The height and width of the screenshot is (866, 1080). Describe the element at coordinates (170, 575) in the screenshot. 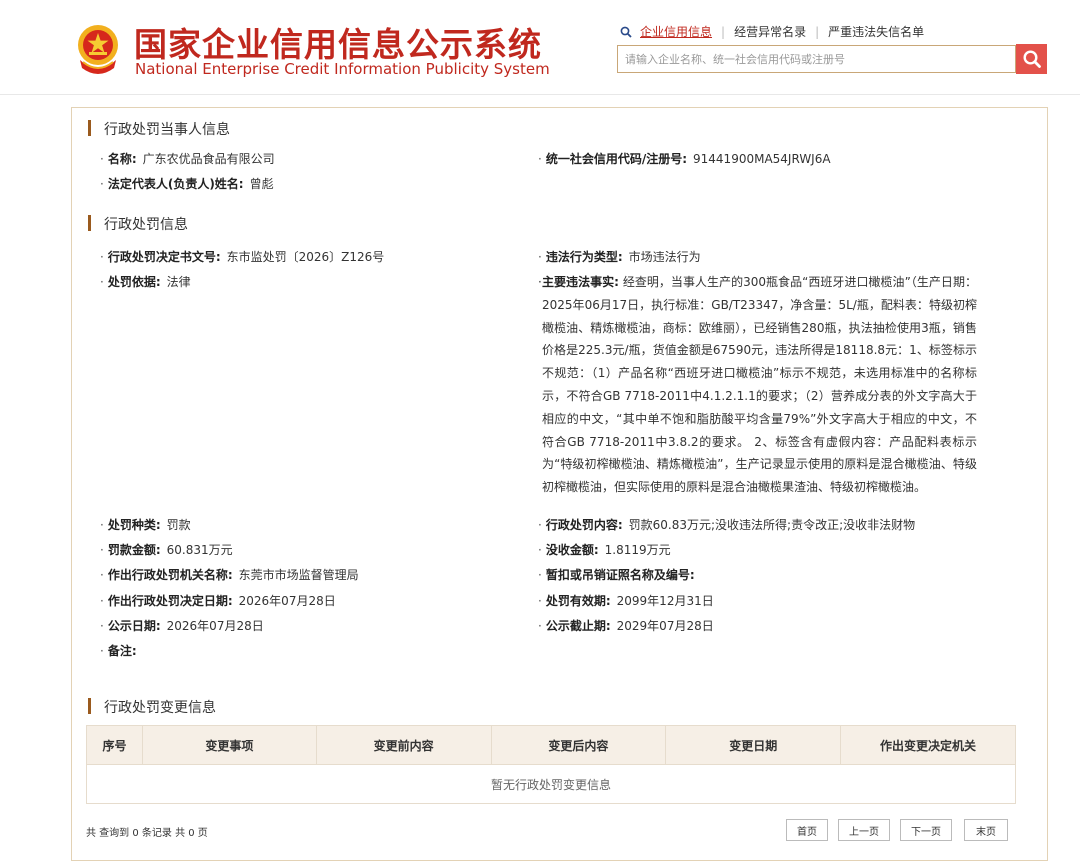

I see `field-label: 作出行政处罚机关名称:` at that location.